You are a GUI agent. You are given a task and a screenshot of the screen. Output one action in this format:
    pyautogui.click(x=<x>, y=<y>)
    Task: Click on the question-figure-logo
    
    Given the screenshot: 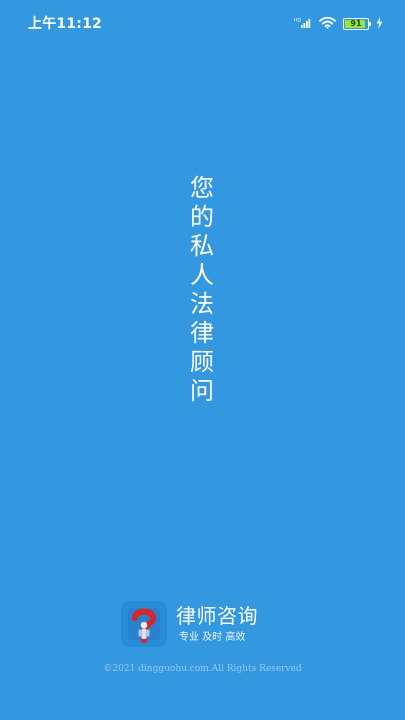 What is the action you would take?
    pyautogui.click(x=144, y=624)
    